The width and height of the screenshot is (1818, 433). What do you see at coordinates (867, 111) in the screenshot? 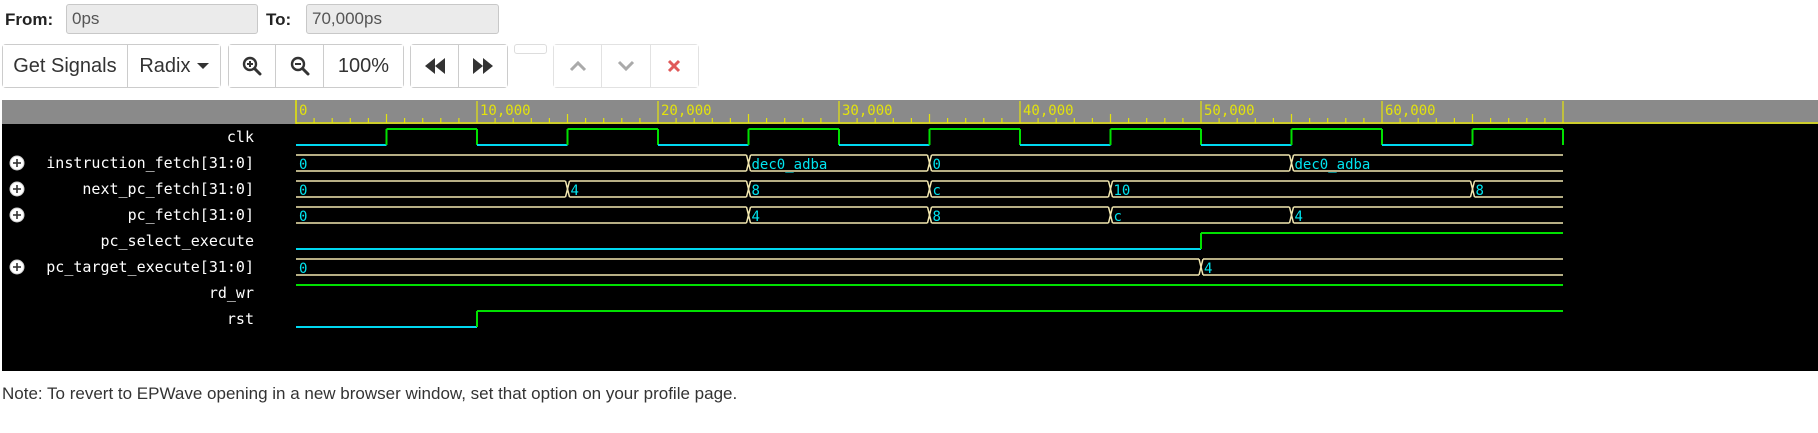
I see `ruler-label: 30,000` at bounding box center [867, 111].